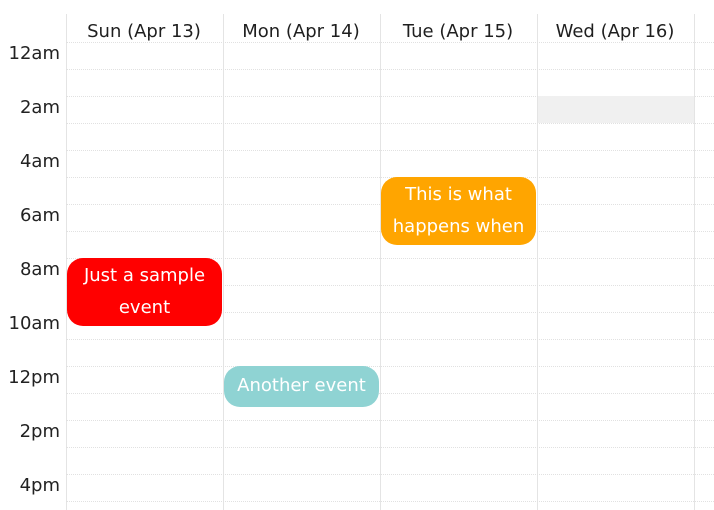 Image resolution: width=714 pixels, height=510 pixels. Describe the element at coordinates (301, 386) in the screenshot. I see `calendar-event: Another event` at that location.